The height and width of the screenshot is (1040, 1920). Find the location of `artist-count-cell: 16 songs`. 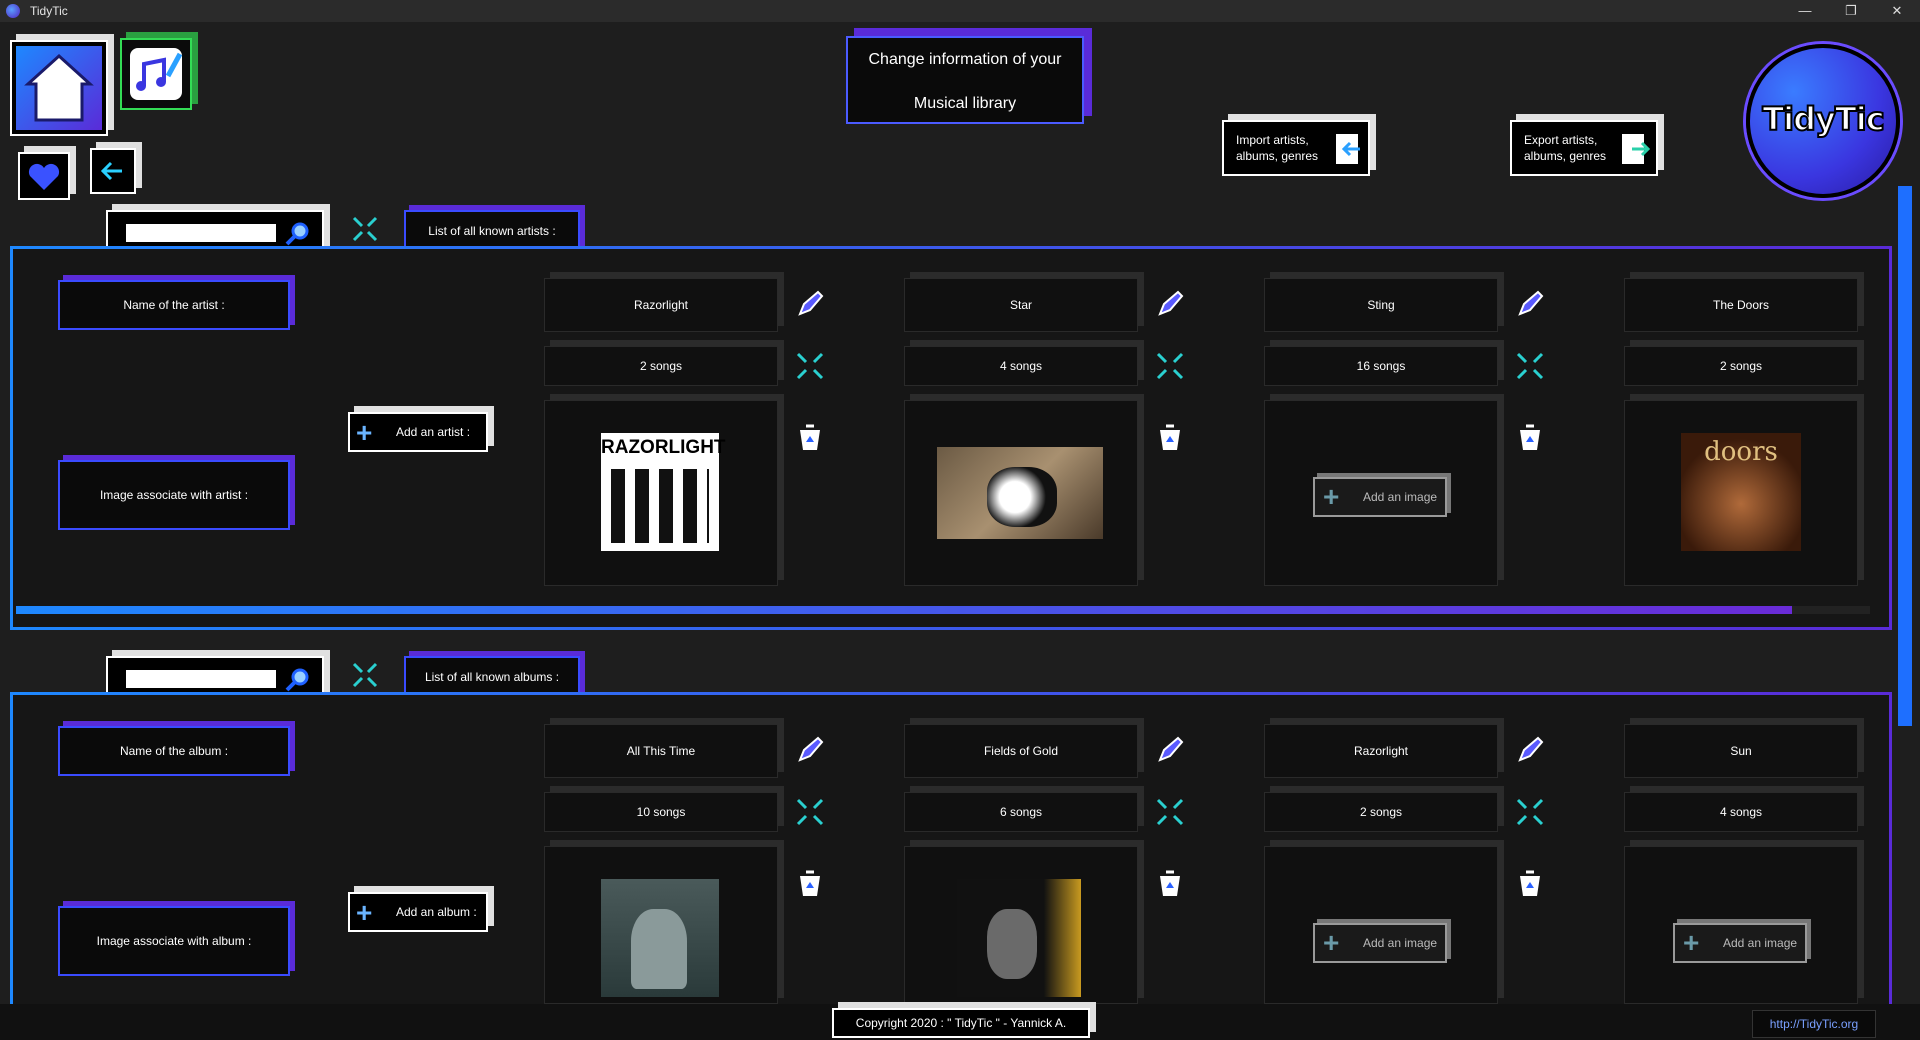

artist-count-cell: 16 songs is located at coordinates (1381, 366).